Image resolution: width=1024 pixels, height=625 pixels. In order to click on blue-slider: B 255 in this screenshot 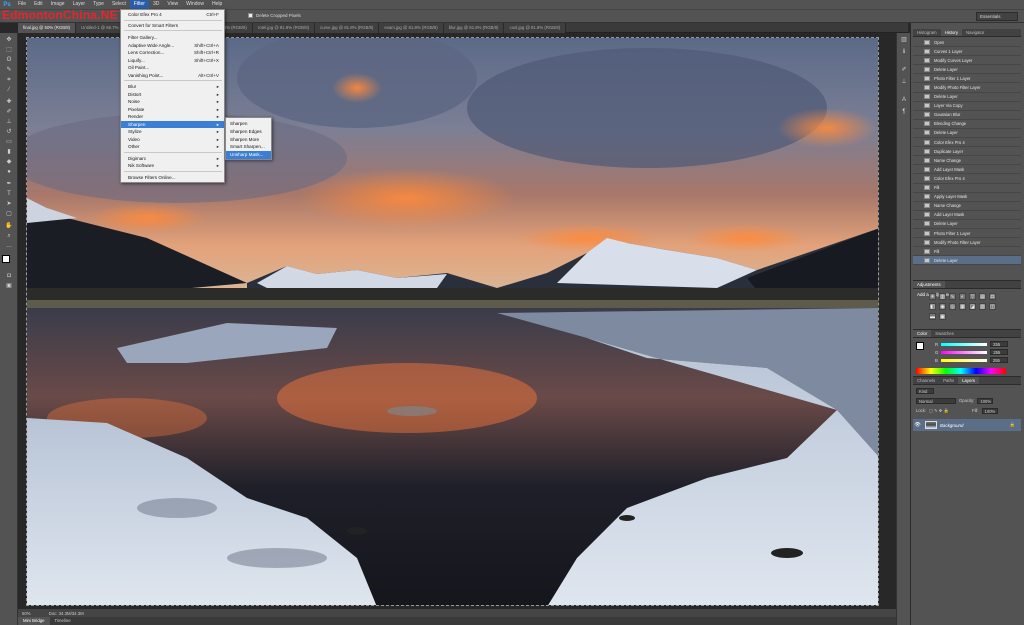, I will do `click(976, 360)`.